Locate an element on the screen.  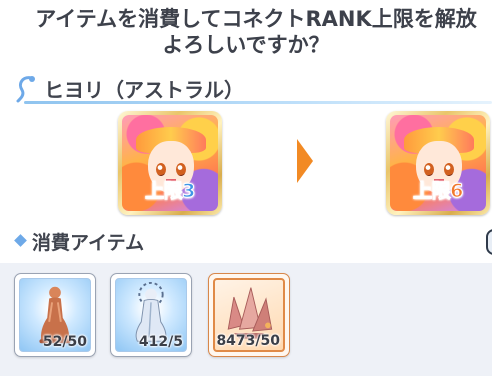
item-slot: 8473/50 is located at coordinates (249, 315).